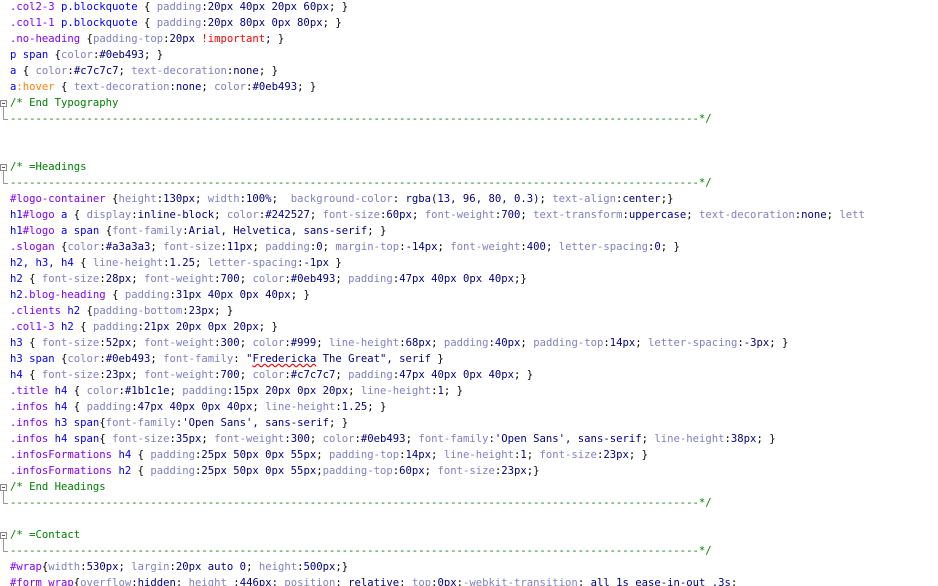  Describe the element at coordinates (185, 39) in the screenshot. I see `code-token: 20px` at that location.